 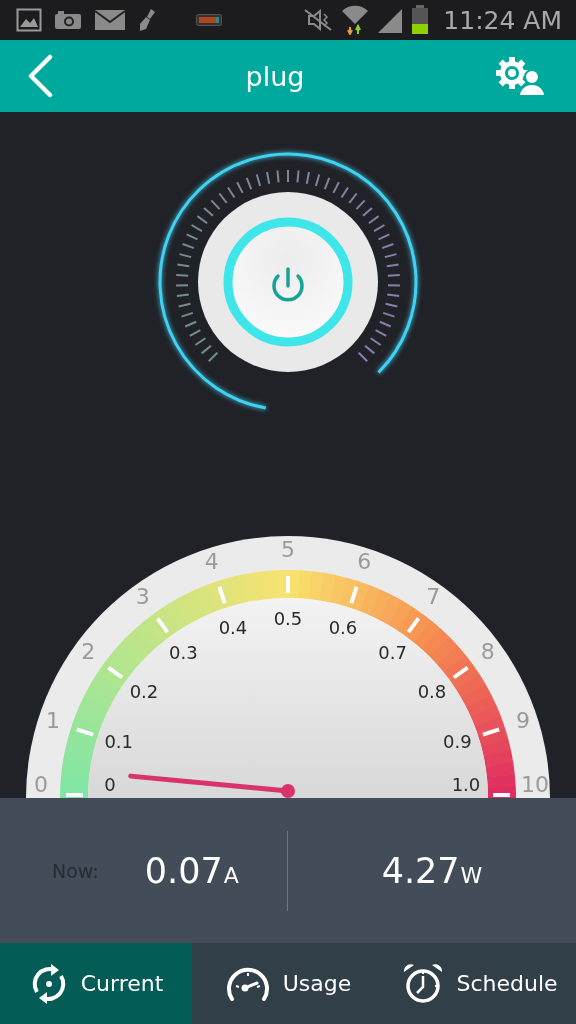 What do you see at coordinates (211, 562) in the screenshot?
I see `outer-scale-label: 4` at bounding box center [211, 562].